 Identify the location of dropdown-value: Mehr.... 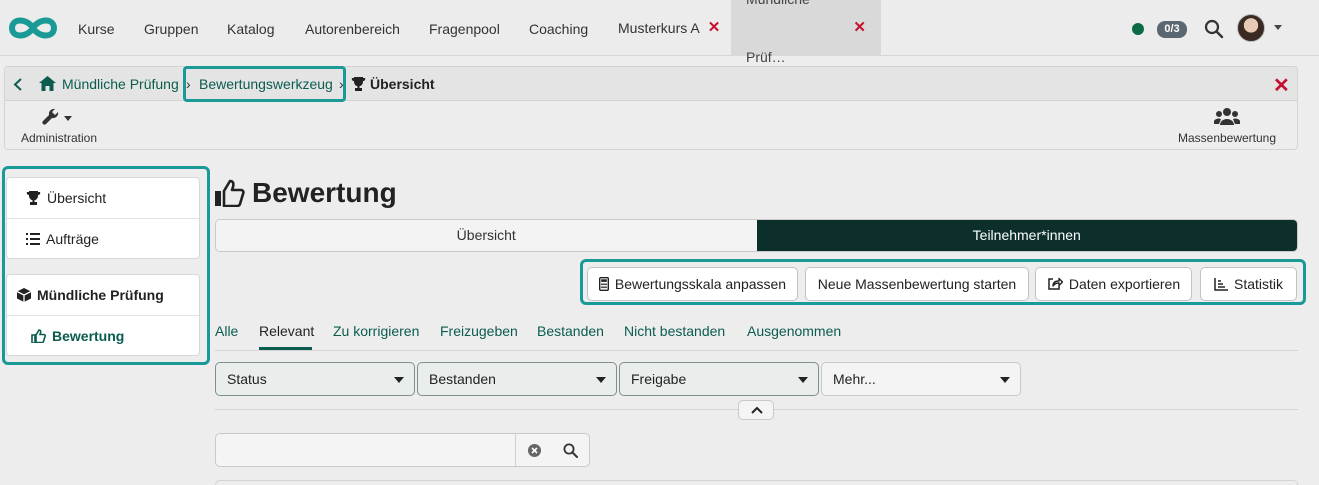
(854, 379).